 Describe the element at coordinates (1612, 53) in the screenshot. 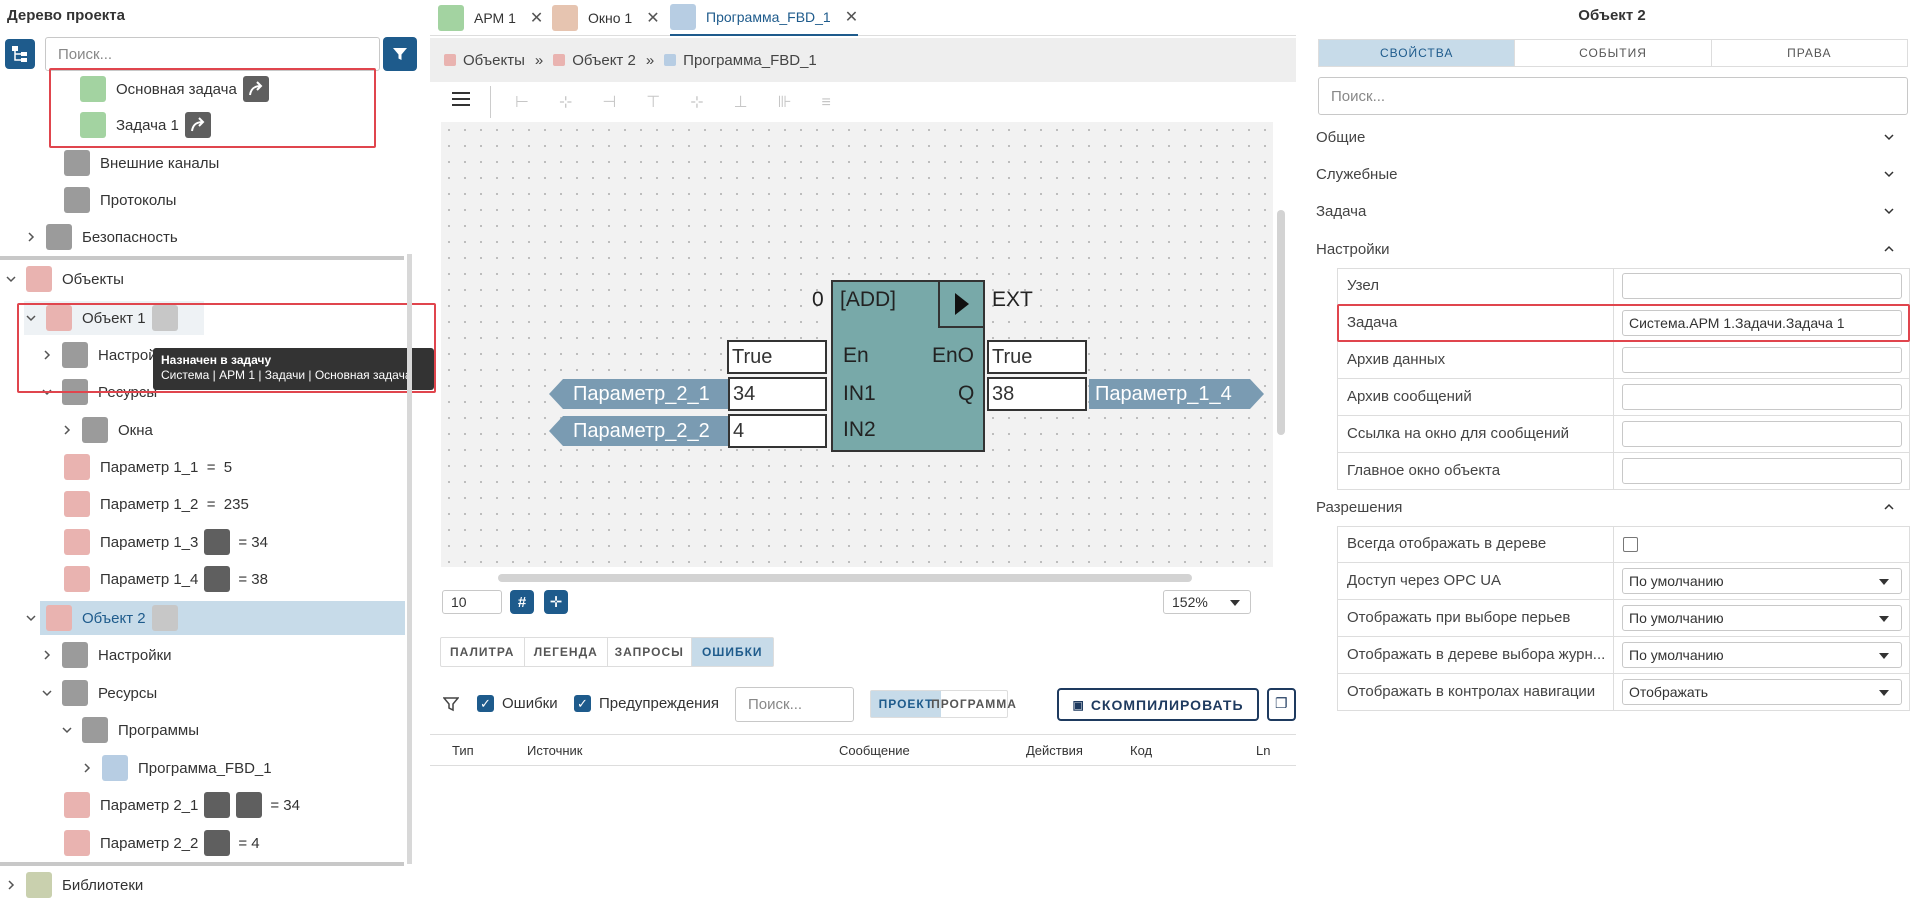

I see `tab-events: СОБЫТИЯ` at that location.